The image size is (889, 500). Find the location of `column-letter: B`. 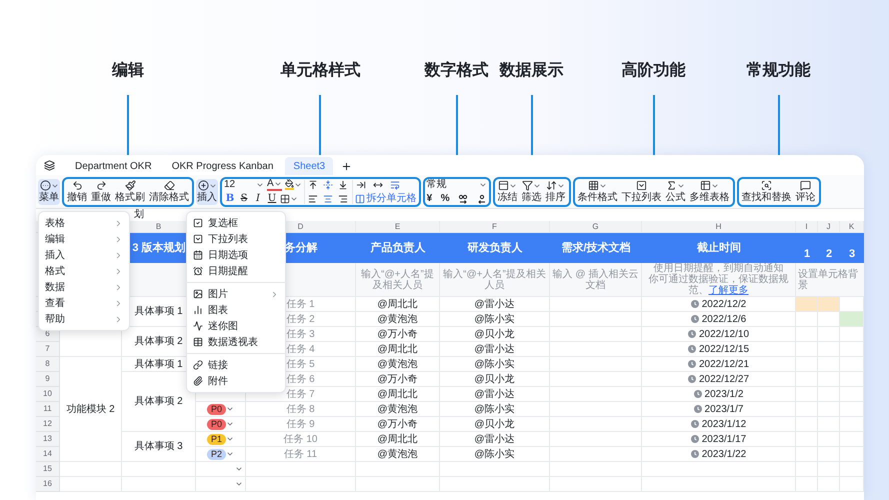

column-letter: B is located at coordinates (159, 226).